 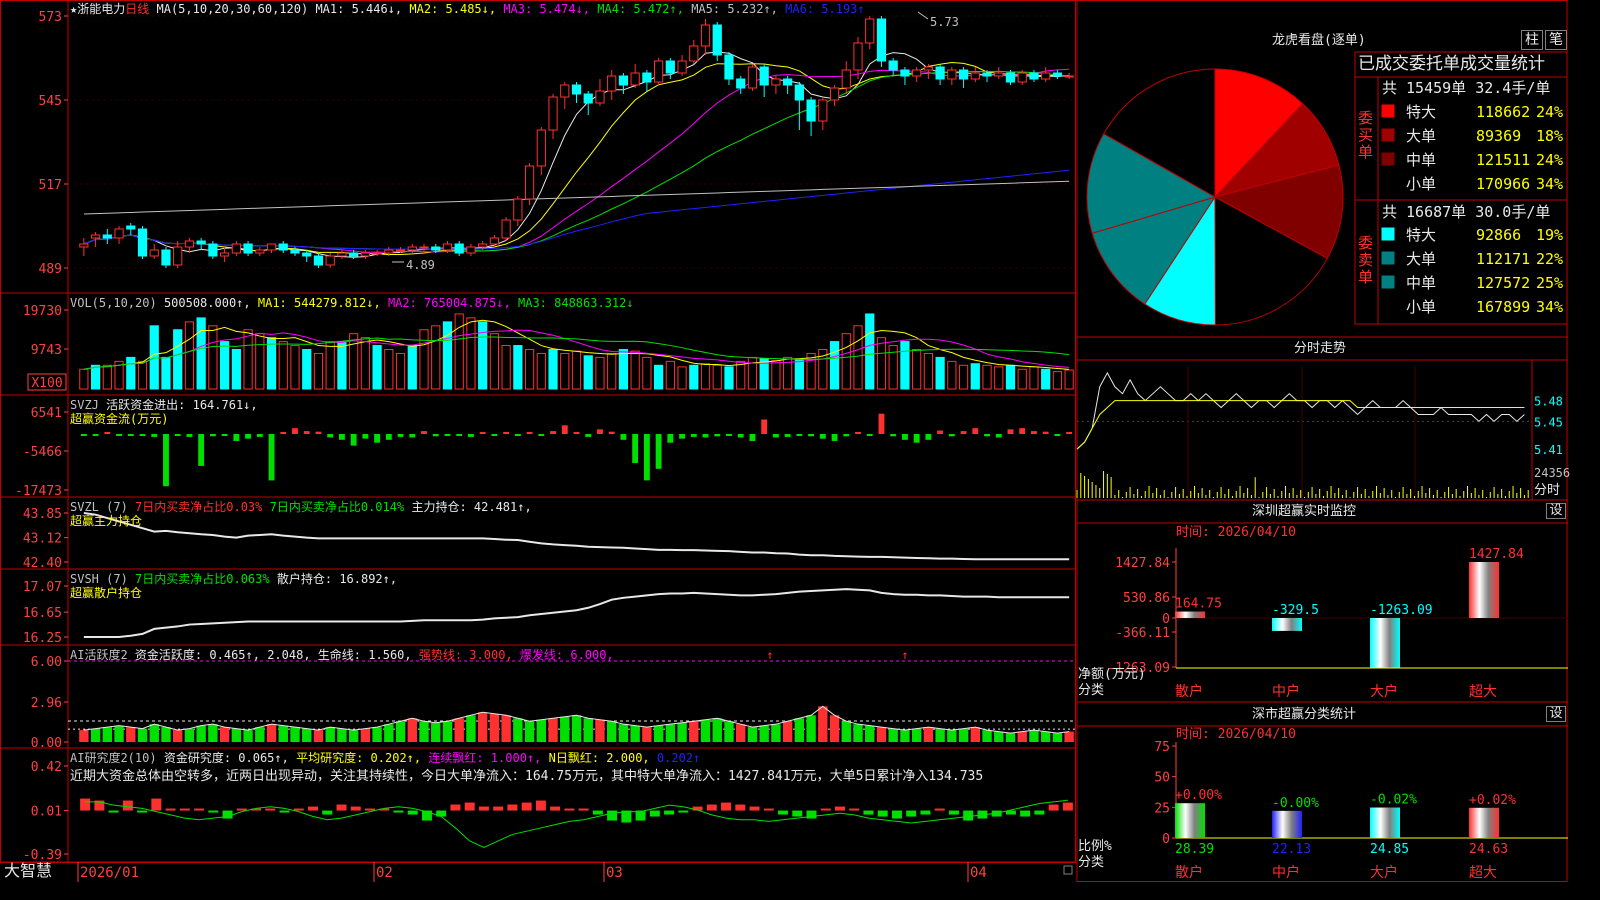 I want to click on svsh-value: 16.892↑,, so click(x=368, y=579).